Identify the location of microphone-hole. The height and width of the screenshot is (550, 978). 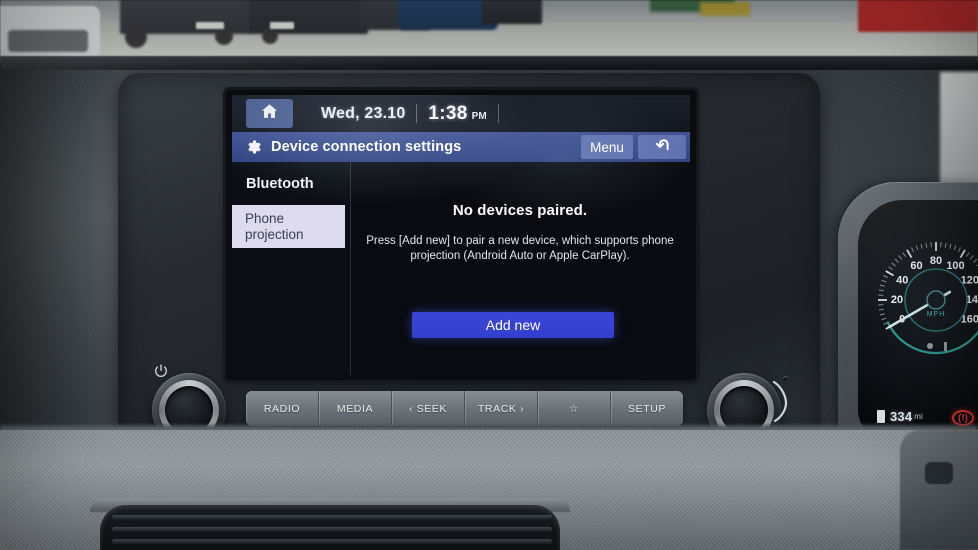
(785, 378).